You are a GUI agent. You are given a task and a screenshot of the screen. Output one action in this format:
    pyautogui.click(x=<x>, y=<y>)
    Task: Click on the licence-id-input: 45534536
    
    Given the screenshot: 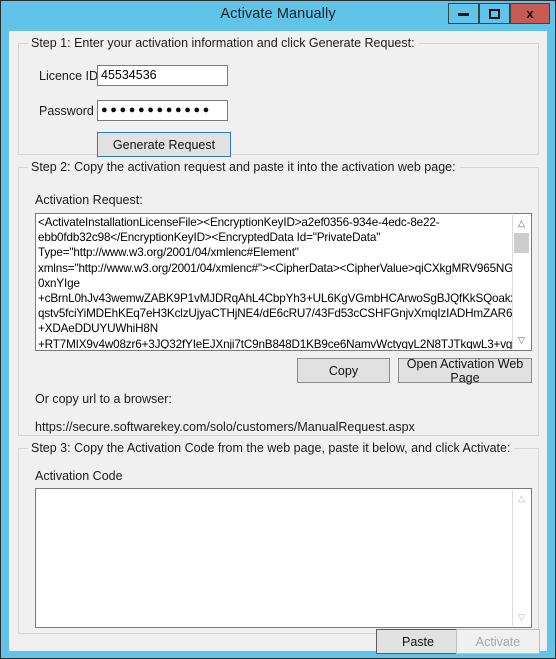 What is the action you would take?
    pyautogui.click(x=162, y=75)
    